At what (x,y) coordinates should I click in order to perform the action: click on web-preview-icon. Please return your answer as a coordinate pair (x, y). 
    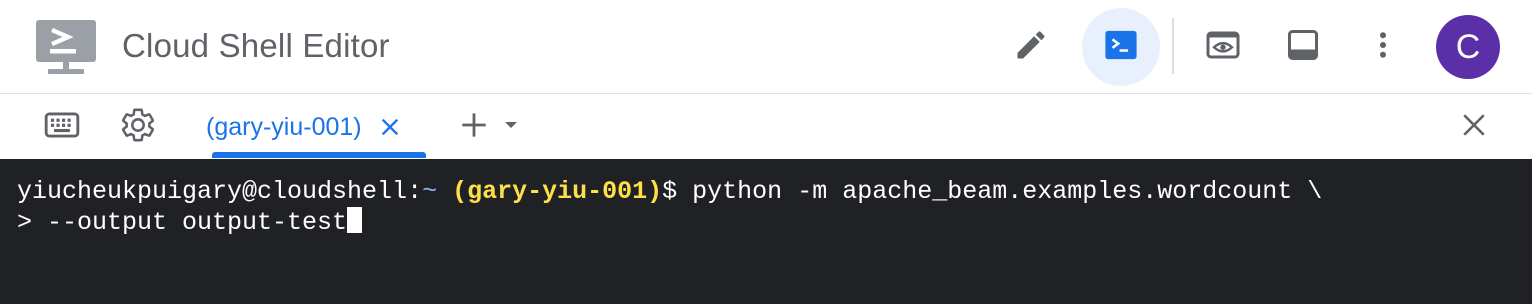
    Looking at the image, I should click on (1223, 47).